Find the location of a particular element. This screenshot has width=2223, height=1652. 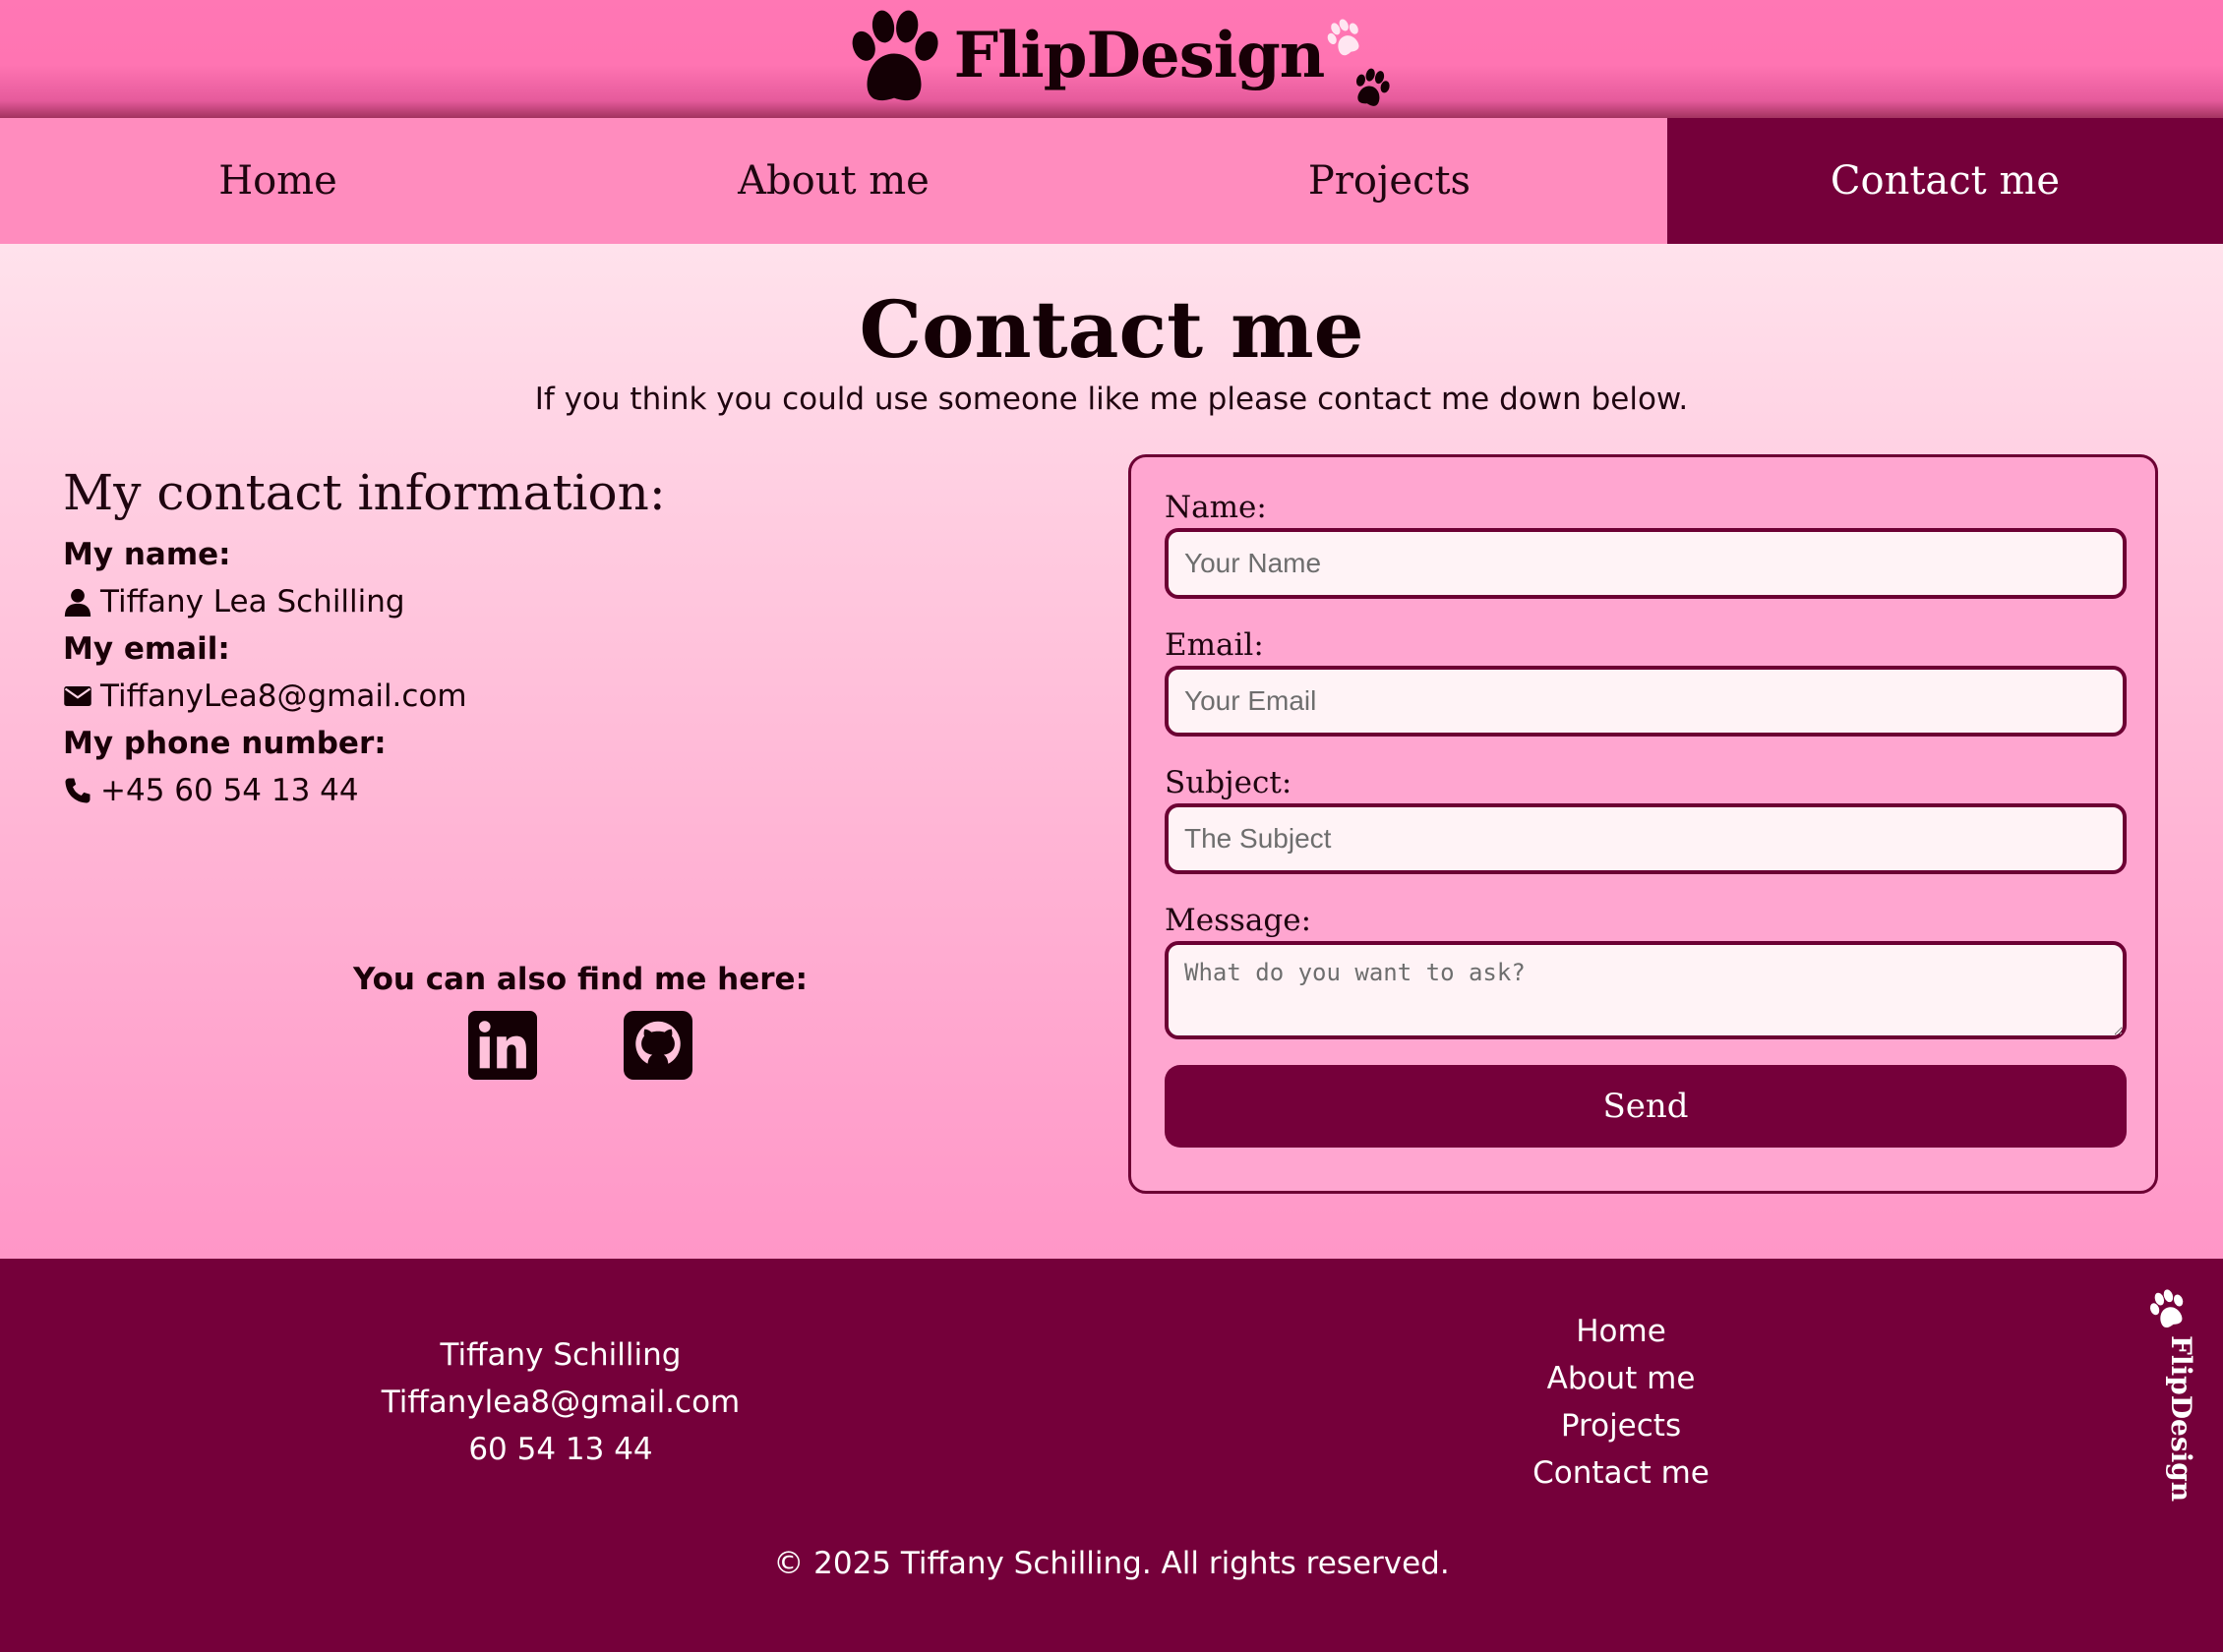

linkedin-icon is located at coordinates (503, 1045).